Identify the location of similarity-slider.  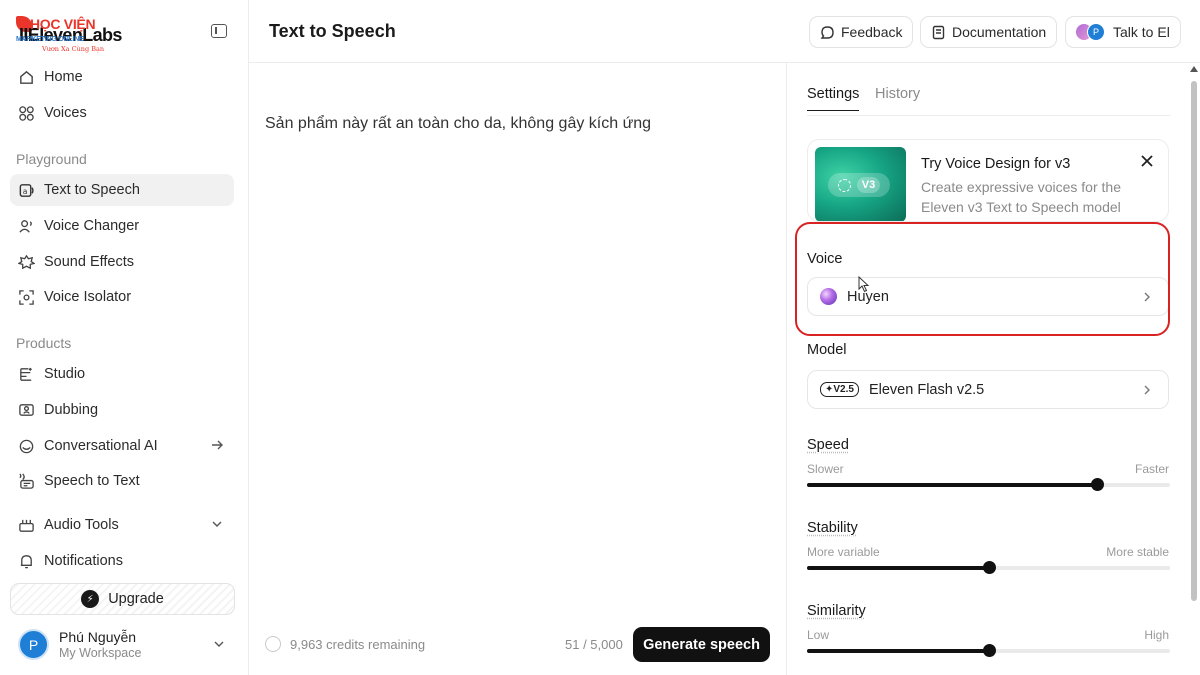
(988, 650).